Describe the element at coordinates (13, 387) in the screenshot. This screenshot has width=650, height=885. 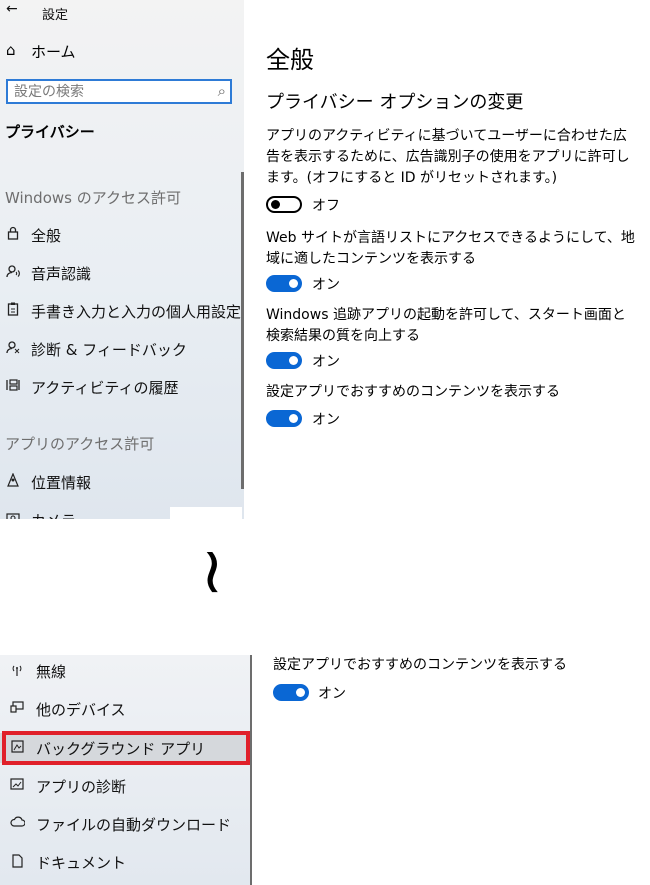
I see `timeline-icon` at that location.